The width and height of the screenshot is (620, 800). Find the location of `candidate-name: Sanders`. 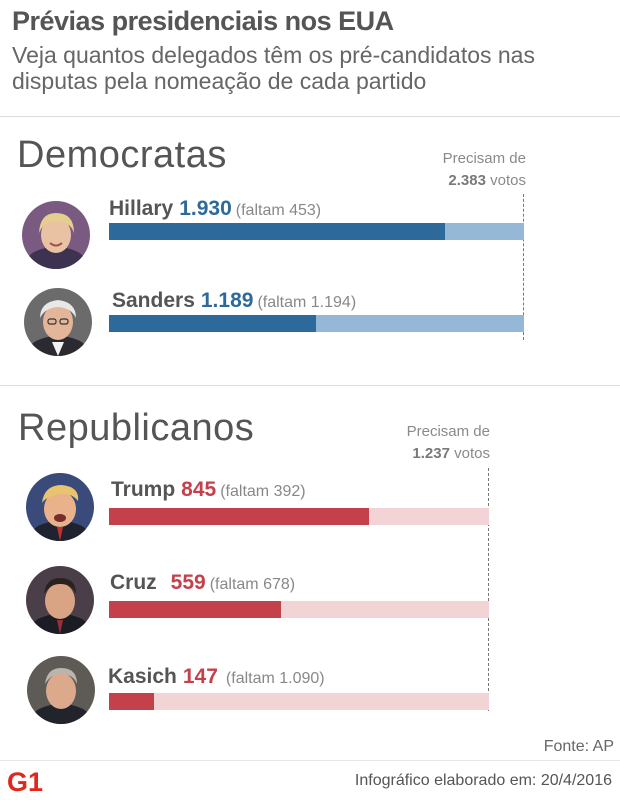

candidate-name: Sanders is located at coordinates (153, 300).